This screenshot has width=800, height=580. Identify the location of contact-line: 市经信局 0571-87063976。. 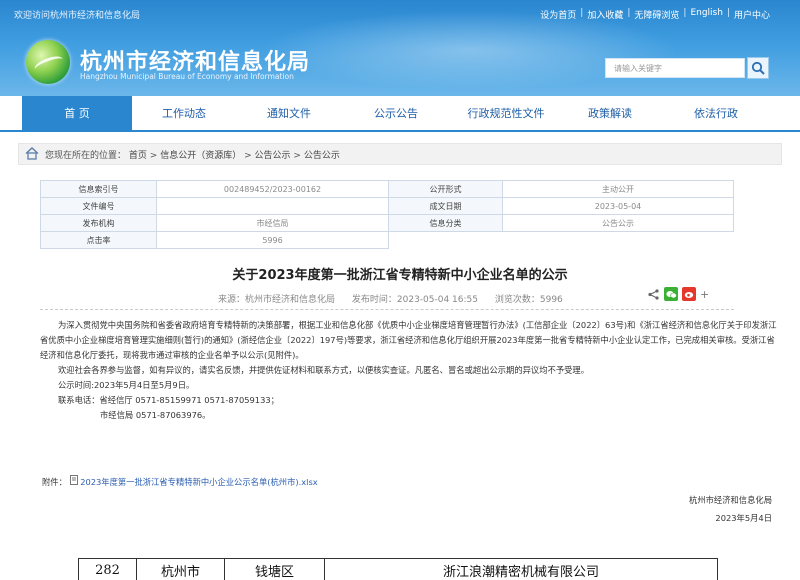
(155, 415).